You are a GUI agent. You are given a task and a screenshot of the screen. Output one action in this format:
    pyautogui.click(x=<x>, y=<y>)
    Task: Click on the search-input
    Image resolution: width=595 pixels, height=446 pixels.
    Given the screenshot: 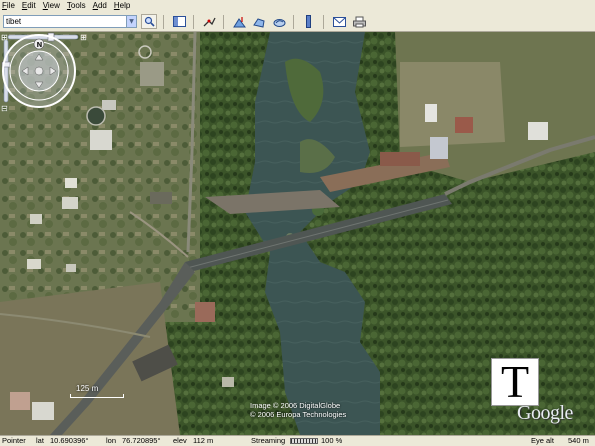 What is the action you would take?
    pyautogui.click(x=65, y=21)
    